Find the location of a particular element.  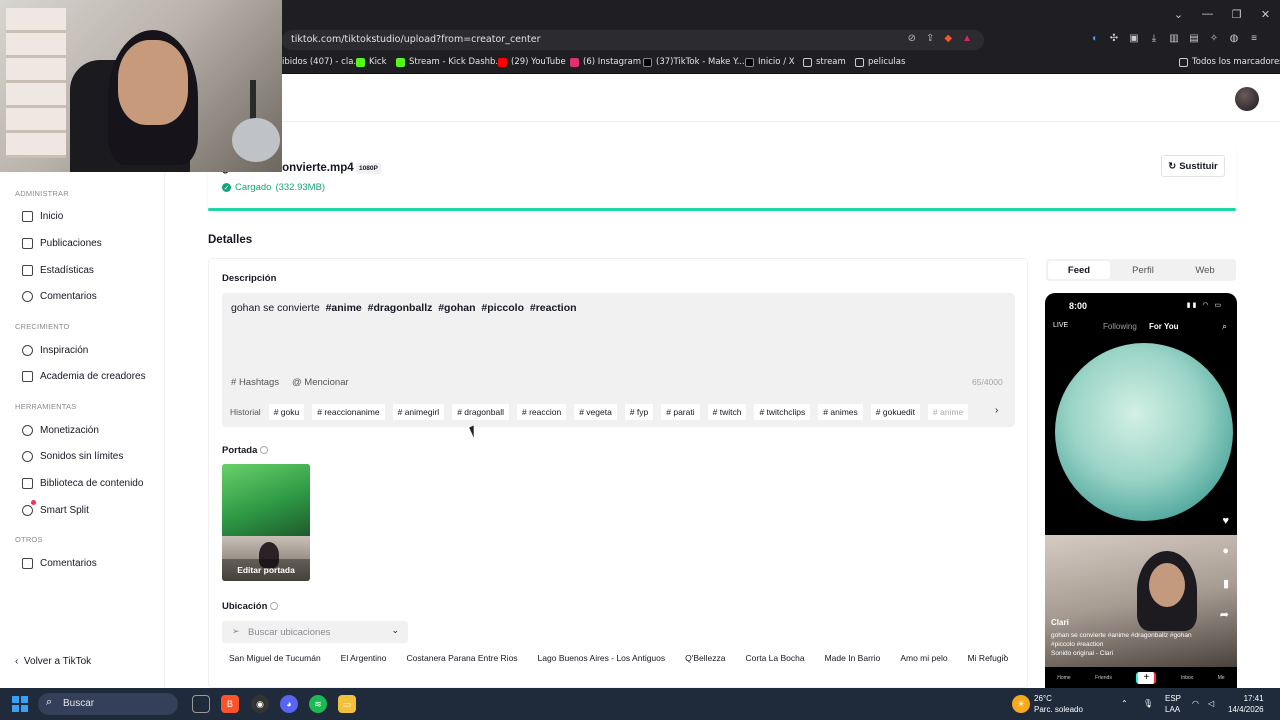

sidebar-item-estadisticas: Estadísticas is located at coordinates (82, 270).